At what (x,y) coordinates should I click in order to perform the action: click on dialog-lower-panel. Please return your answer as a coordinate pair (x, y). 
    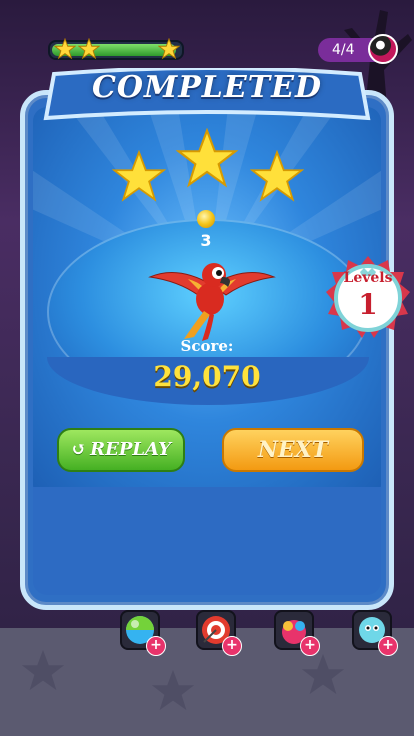
    Looking at the image, I should click on (207, 541).